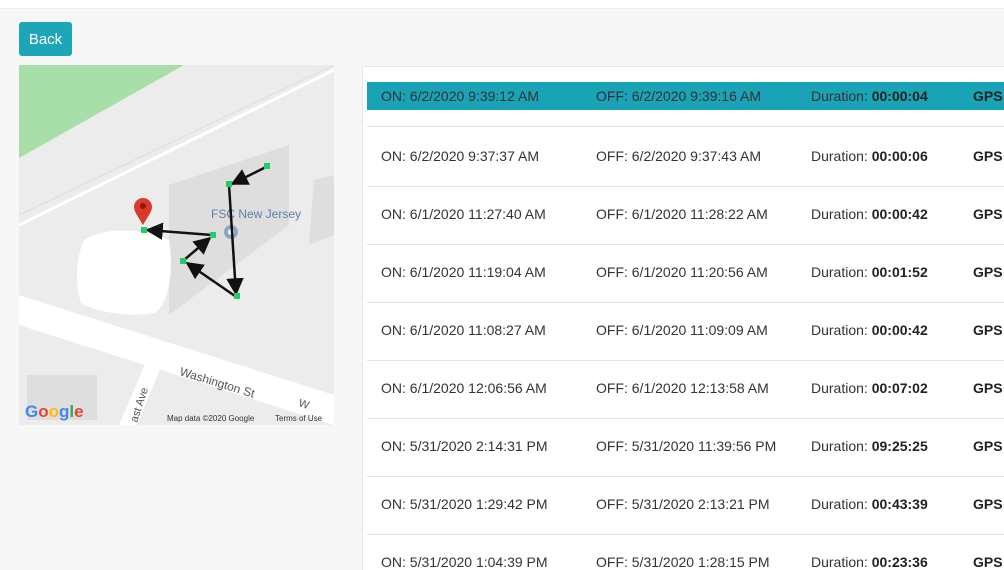 The width and height of the screenshot is (1004, 570). Describe the element at coordinates (64, 411) in the screenshot. I see `google-logo-letter: g` at that location.